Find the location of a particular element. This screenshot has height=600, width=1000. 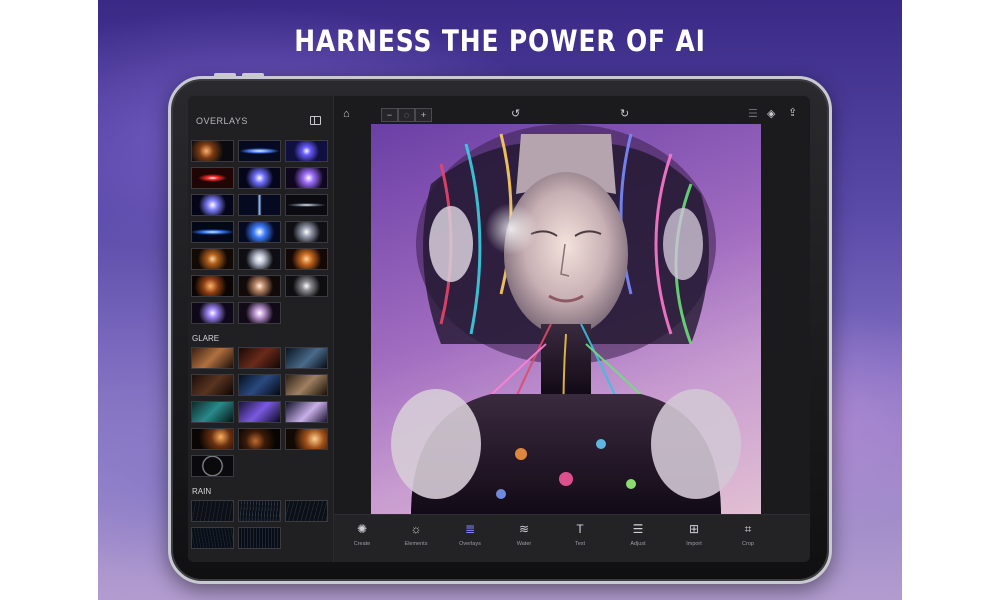

tool-overlays: ≣ Overlays is located at coordinates (470, 534).